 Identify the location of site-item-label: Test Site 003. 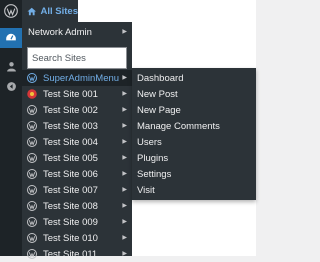
(70, 126).